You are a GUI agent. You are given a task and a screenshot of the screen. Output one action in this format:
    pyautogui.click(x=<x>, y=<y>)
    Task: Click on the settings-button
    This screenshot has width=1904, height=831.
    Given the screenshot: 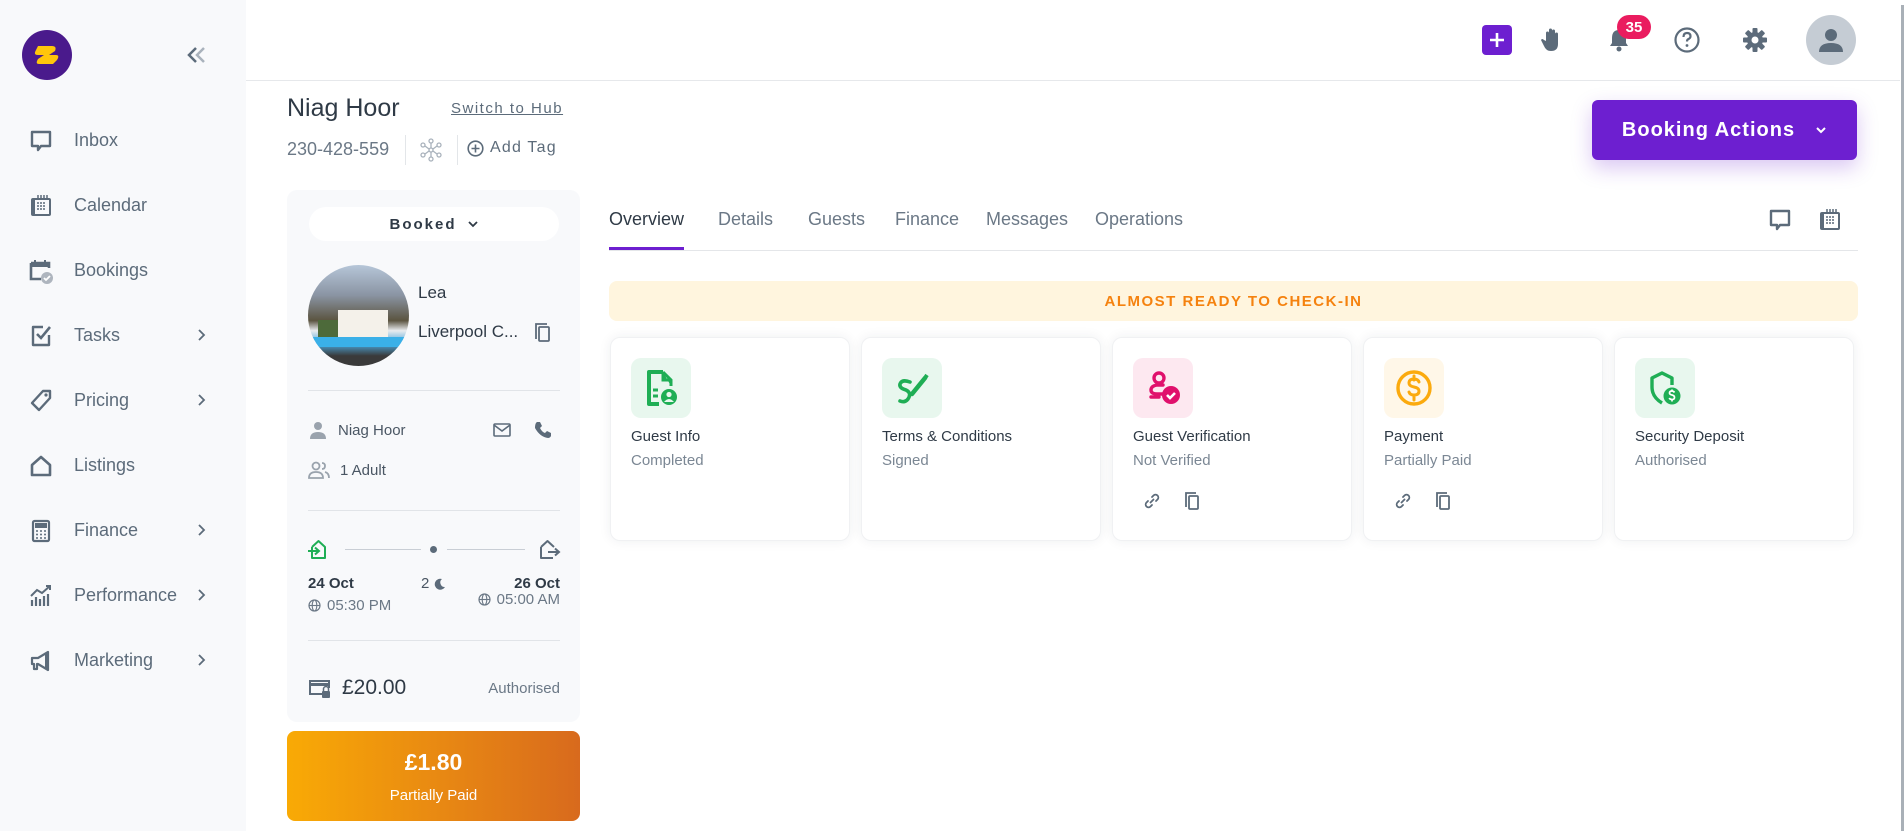 What is the action you would take?
    pyautogui.click(x=1755, y=40)
    